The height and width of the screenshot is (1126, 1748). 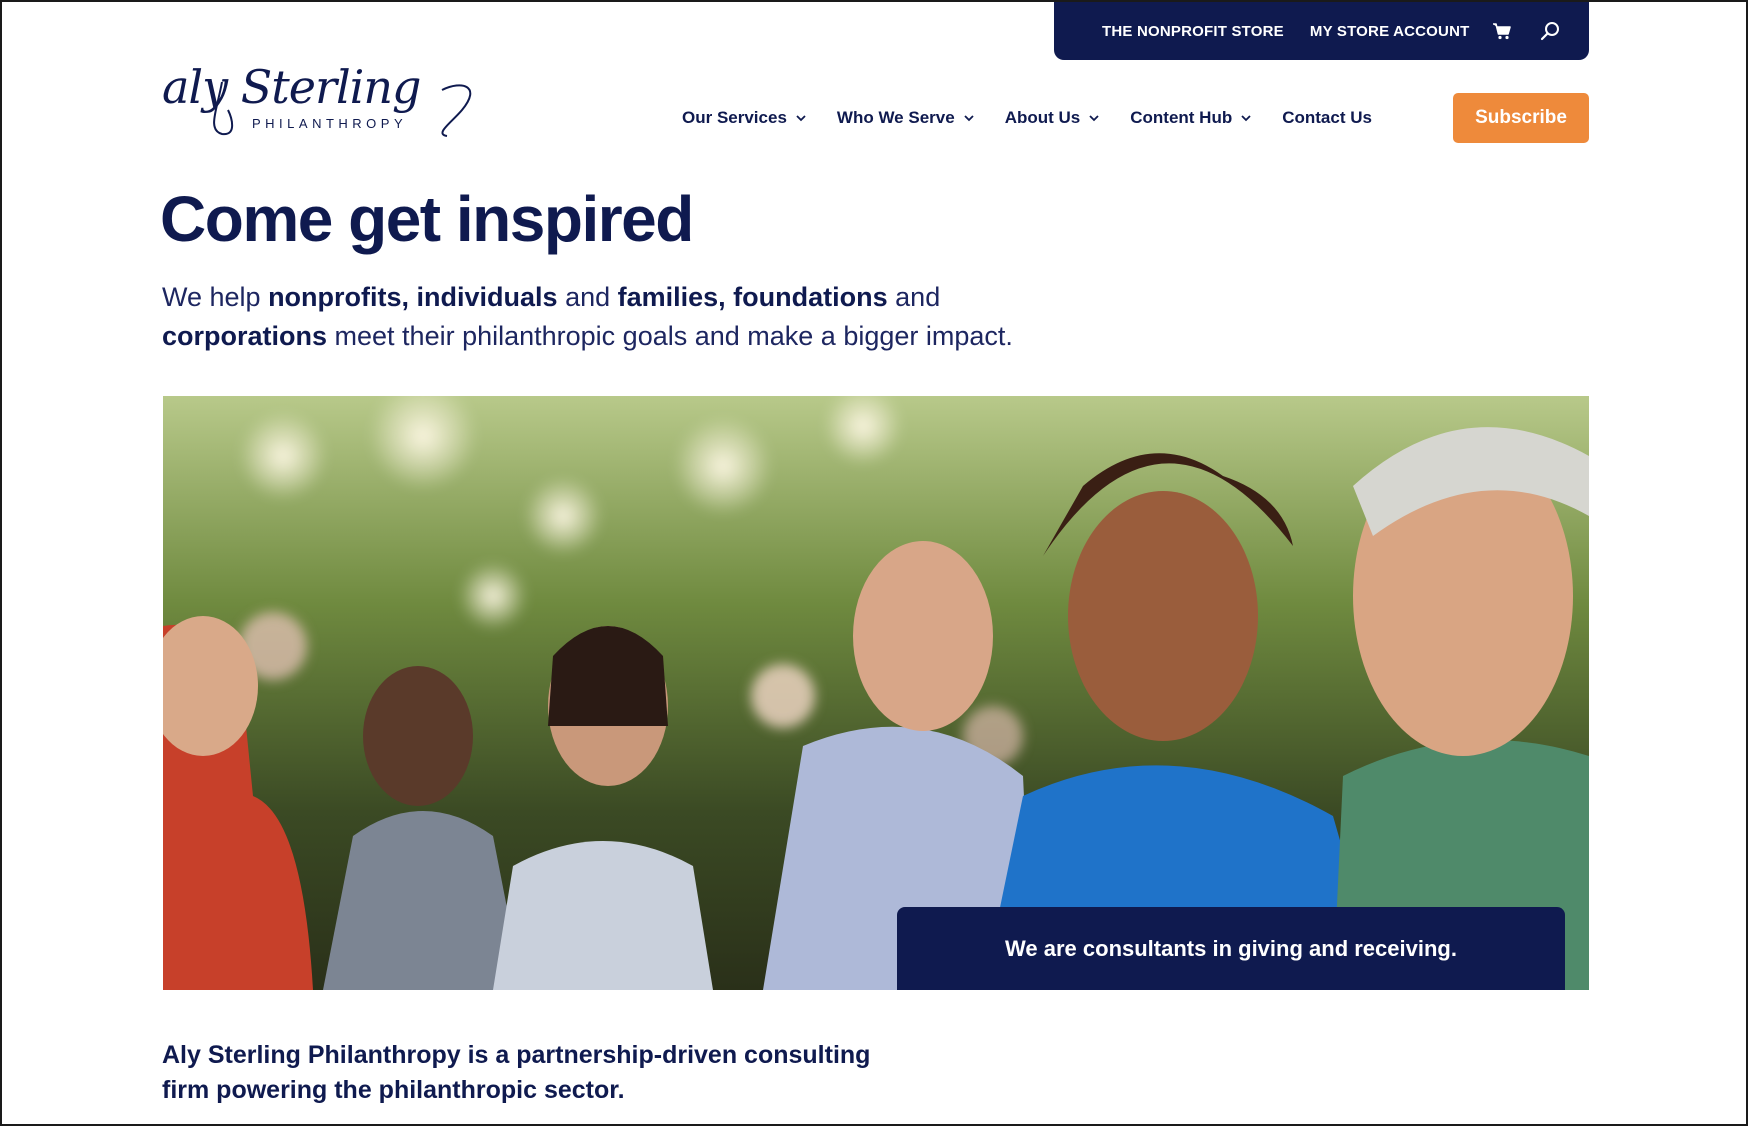 I want to click on nav-item-who-we-serve: Who We Serve, so click(x=906, y=118).